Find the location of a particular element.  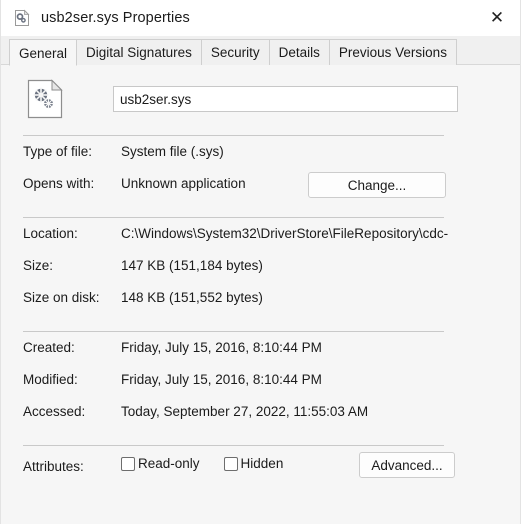

title-bar: usb2ser.sys Properties ✕ is located at coordinates (260, 18).